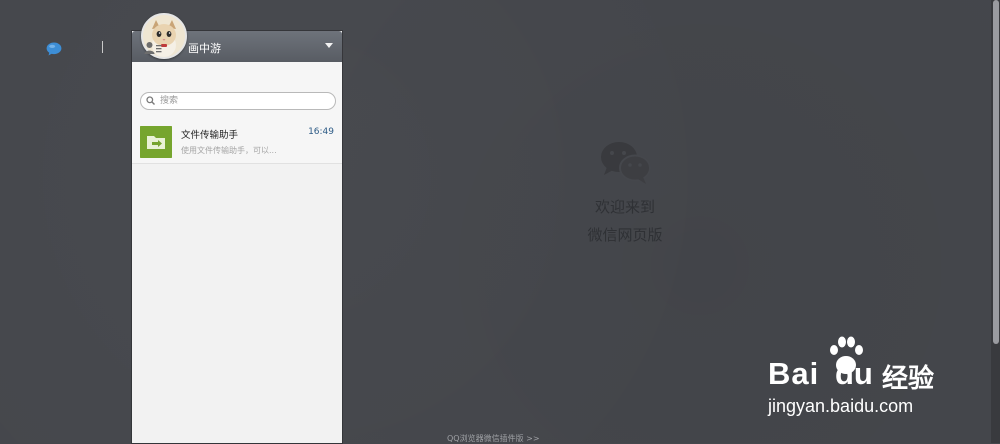  What do you see at coordinates (156, 142) in the screenshot?
I see `file-transfer-icon` at bounding box center [156, 142].